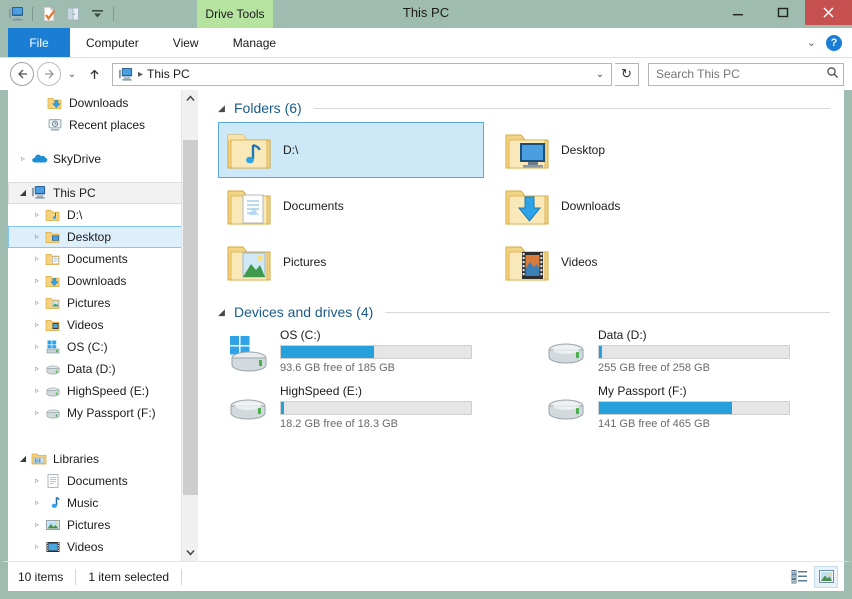 The width and height of the screenshot is (852, 599). Describe the element at coordinates (103, 547) in the screenshot. I see `sidebar-item-videos-library: ▹ Videos` at that location.